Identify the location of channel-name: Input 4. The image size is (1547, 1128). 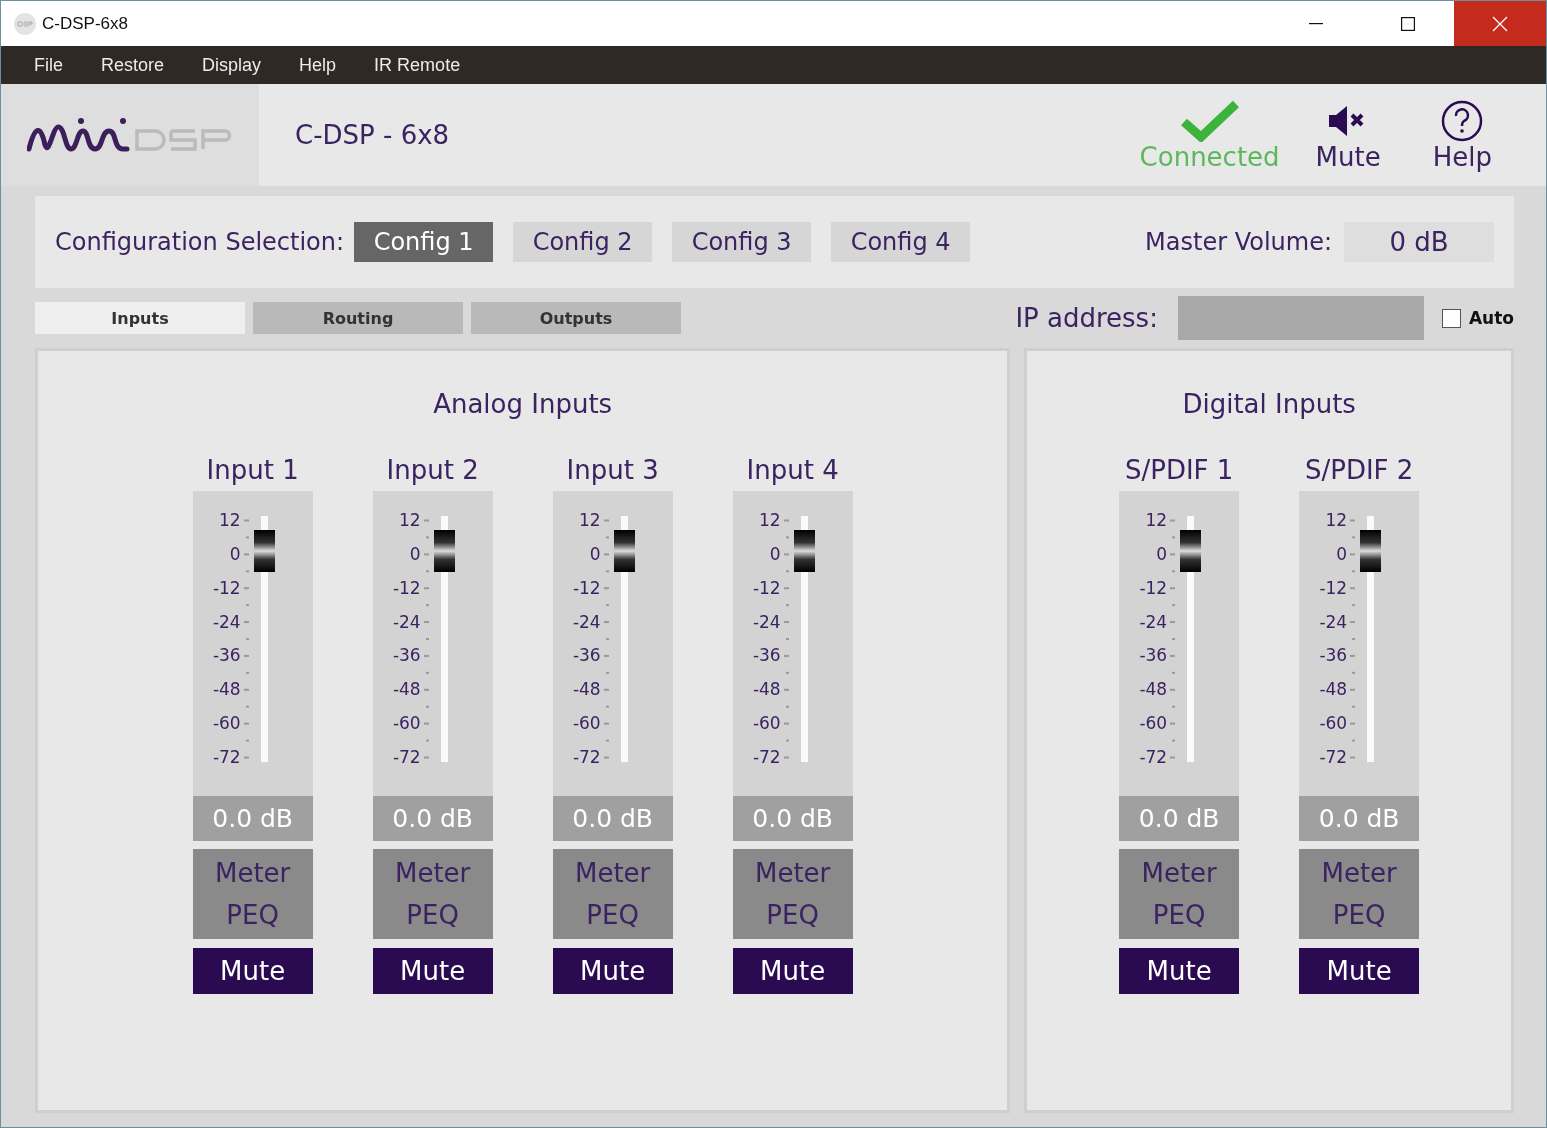
(792, 471).